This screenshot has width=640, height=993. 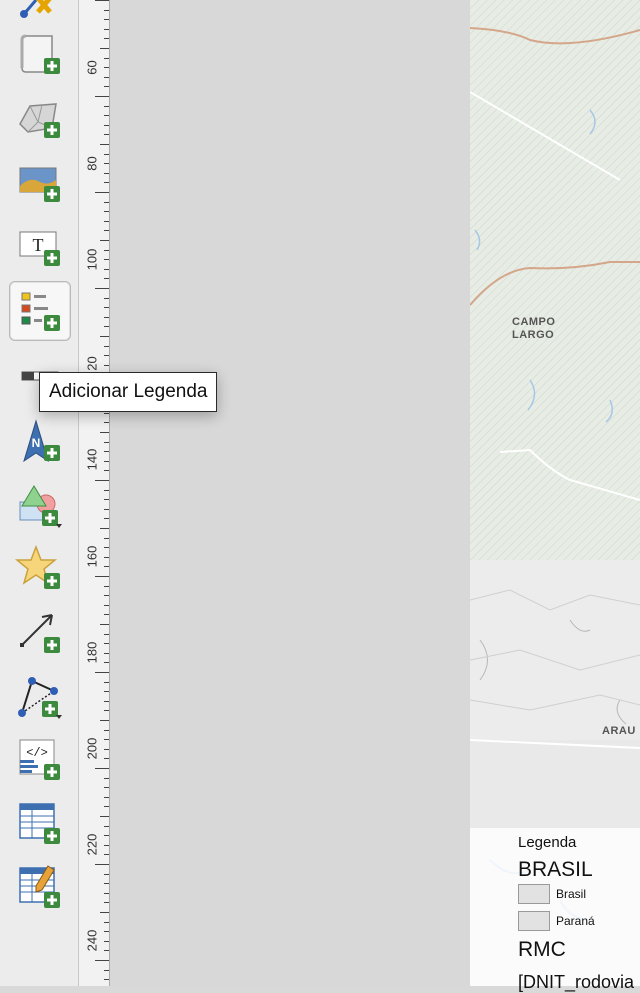 I want to click on arrow-icon, so click(x=40, y=633).